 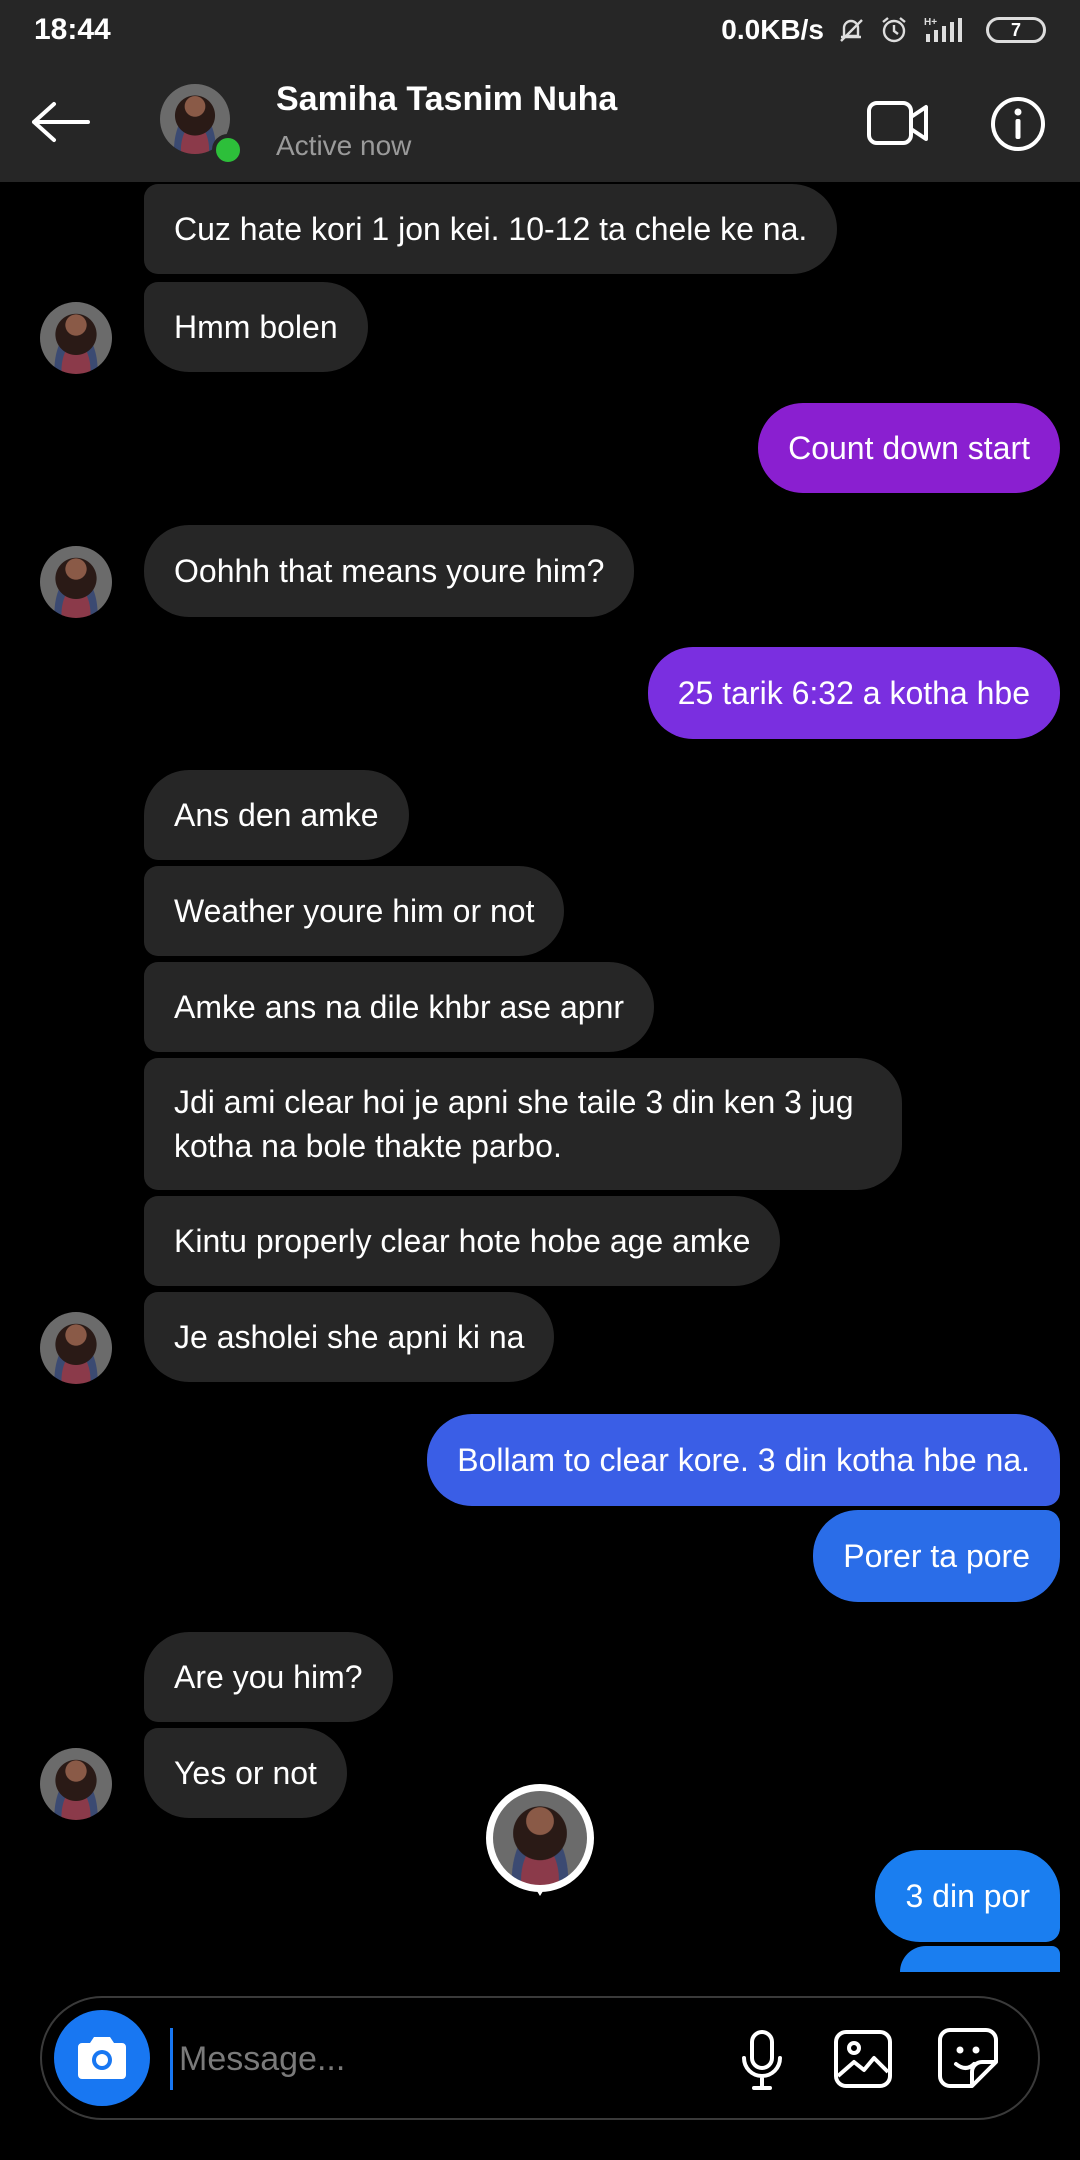 I want to click on microphone-icon, so click(x=762, y=2060).